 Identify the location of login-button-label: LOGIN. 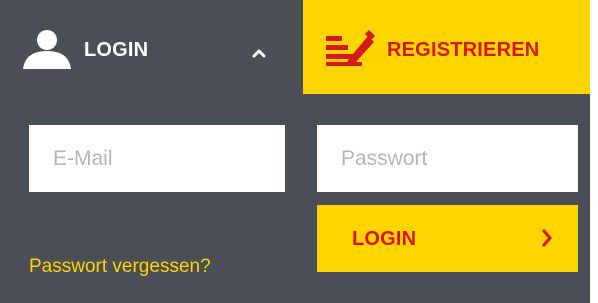
(384, 239).